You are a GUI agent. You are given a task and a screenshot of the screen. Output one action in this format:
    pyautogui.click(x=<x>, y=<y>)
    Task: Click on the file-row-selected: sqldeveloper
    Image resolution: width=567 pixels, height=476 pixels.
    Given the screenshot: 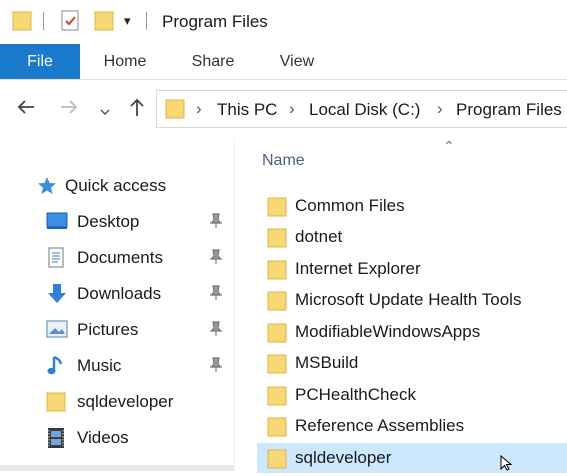 What is the action you would take?
    pyautogui.click(x=412, y=458)
    